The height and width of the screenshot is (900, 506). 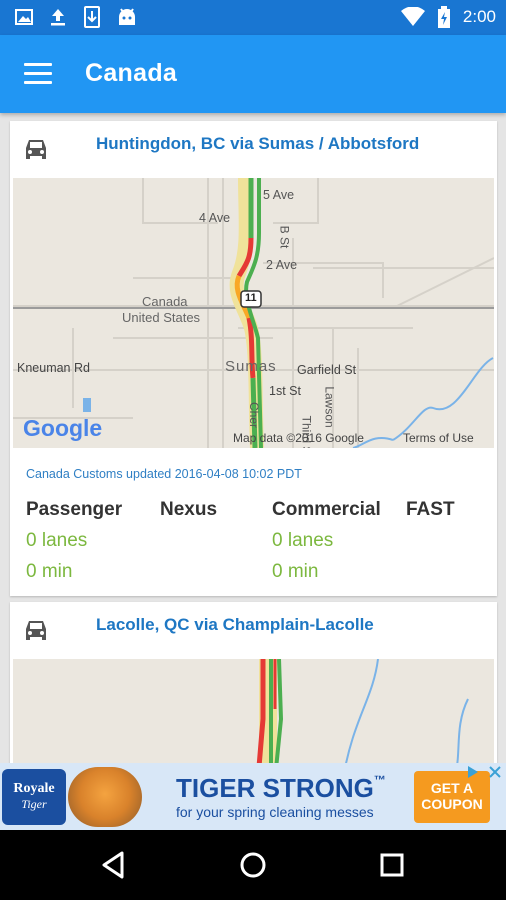 I want to click on column-label: Nexus, so click(x=189, y=509).